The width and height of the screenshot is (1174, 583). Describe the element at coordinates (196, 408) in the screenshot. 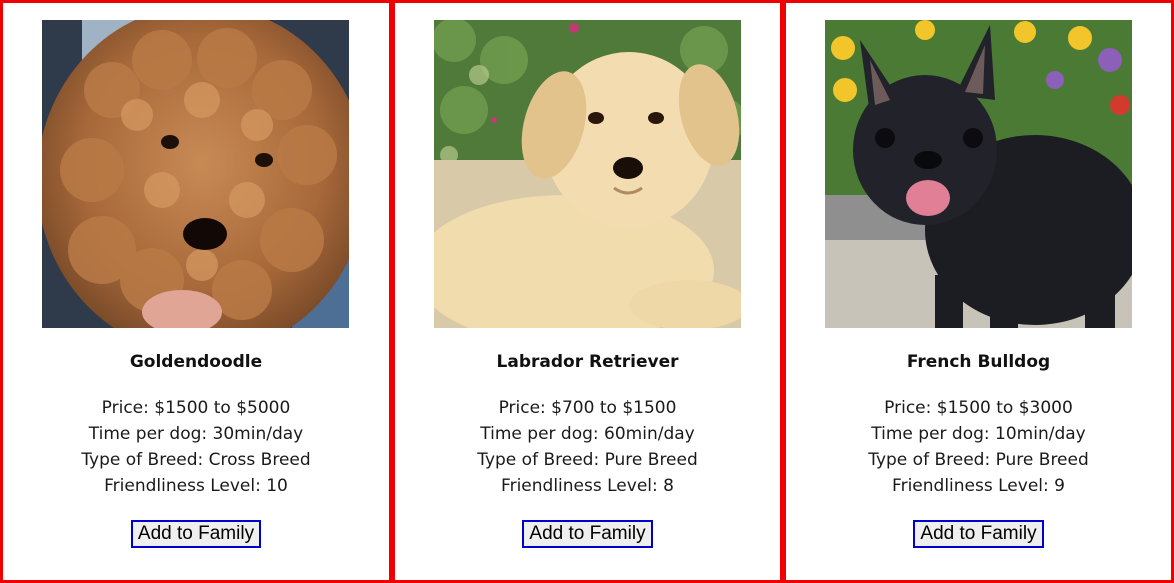

I see `dog-price: Price: $1500 to $5000` at that location.